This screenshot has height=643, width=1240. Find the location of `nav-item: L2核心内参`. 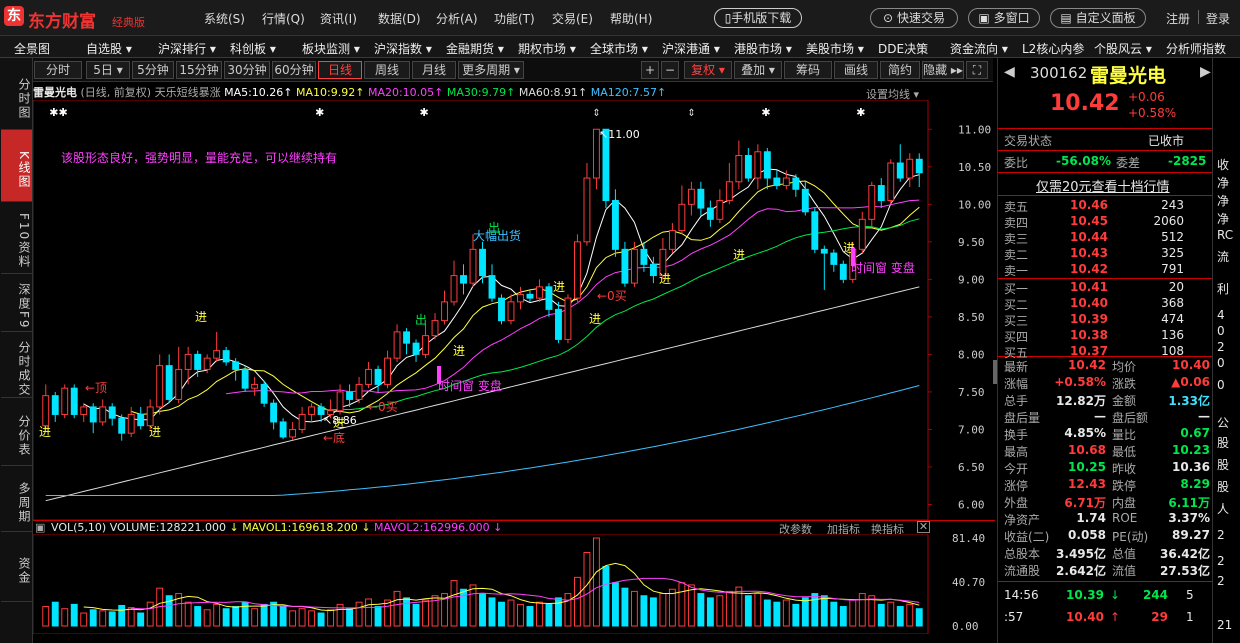

nav-item: L2核心内参 is located at coordinates (1053, 48).